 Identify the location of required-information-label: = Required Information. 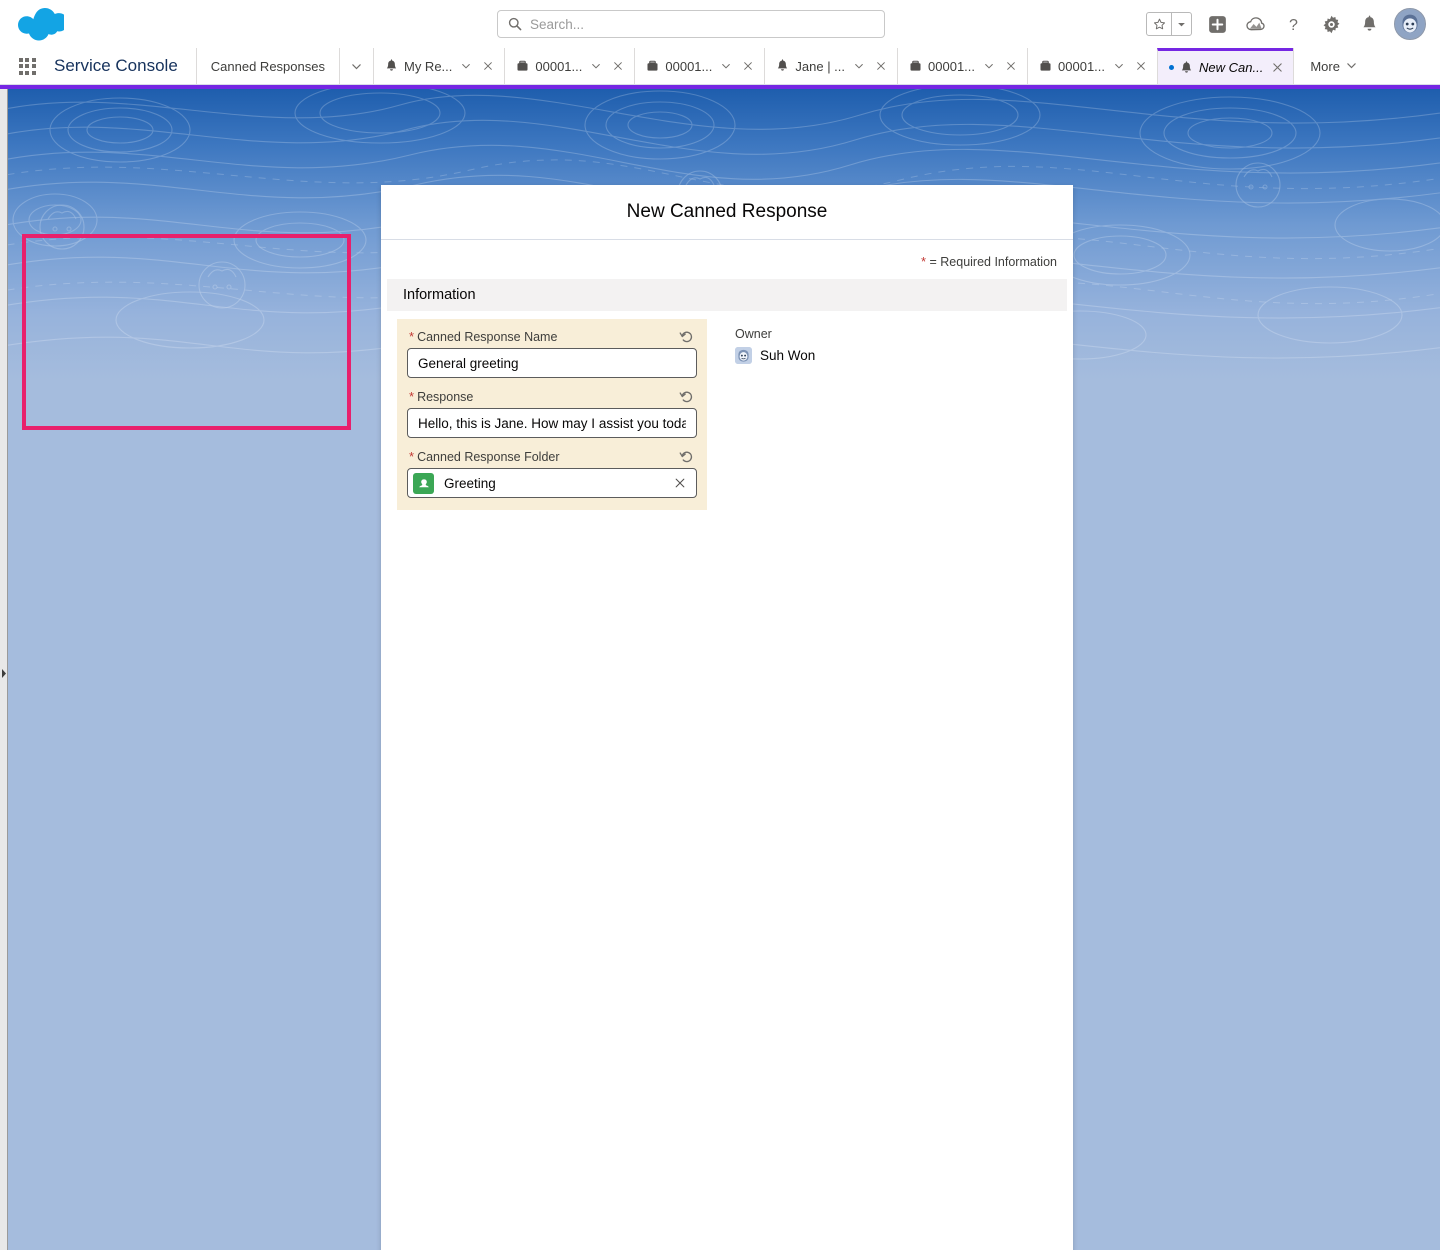
(993, 262).